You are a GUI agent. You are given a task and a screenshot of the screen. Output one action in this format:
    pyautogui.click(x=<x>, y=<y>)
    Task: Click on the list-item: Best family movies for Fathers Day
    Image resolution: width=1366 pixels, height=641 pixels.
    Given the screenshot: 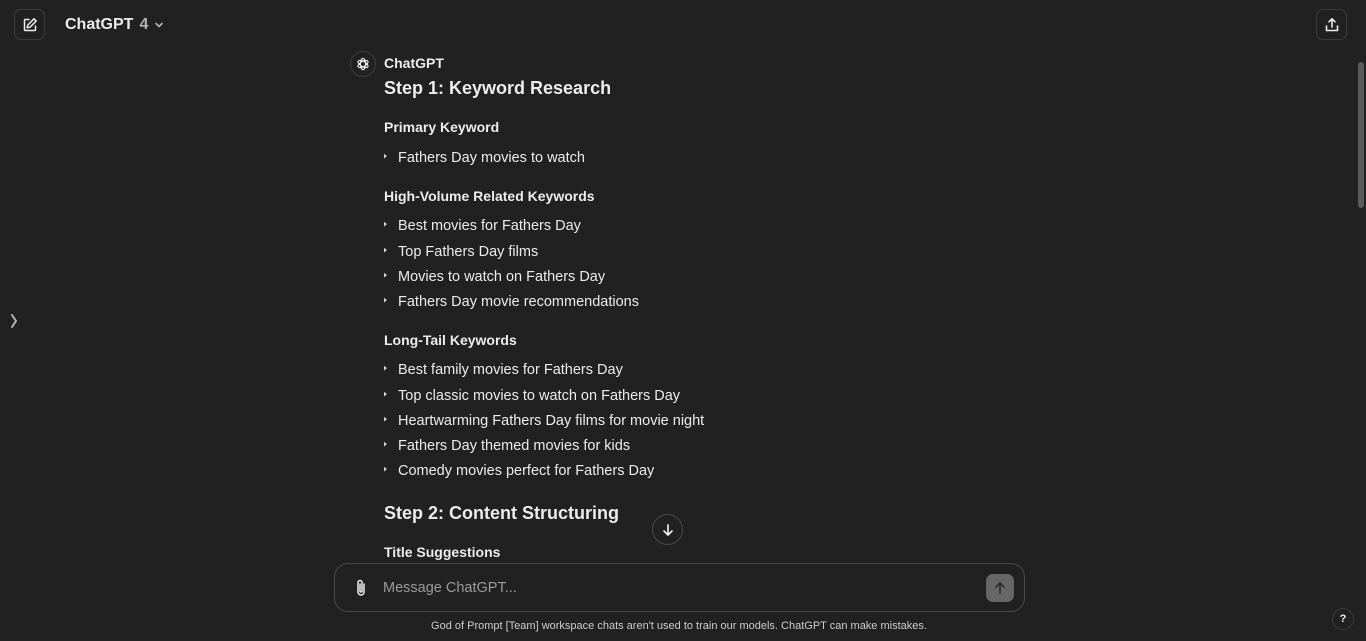 What is the action you would take?
    pyautogui.click(x=503, y=370)
    